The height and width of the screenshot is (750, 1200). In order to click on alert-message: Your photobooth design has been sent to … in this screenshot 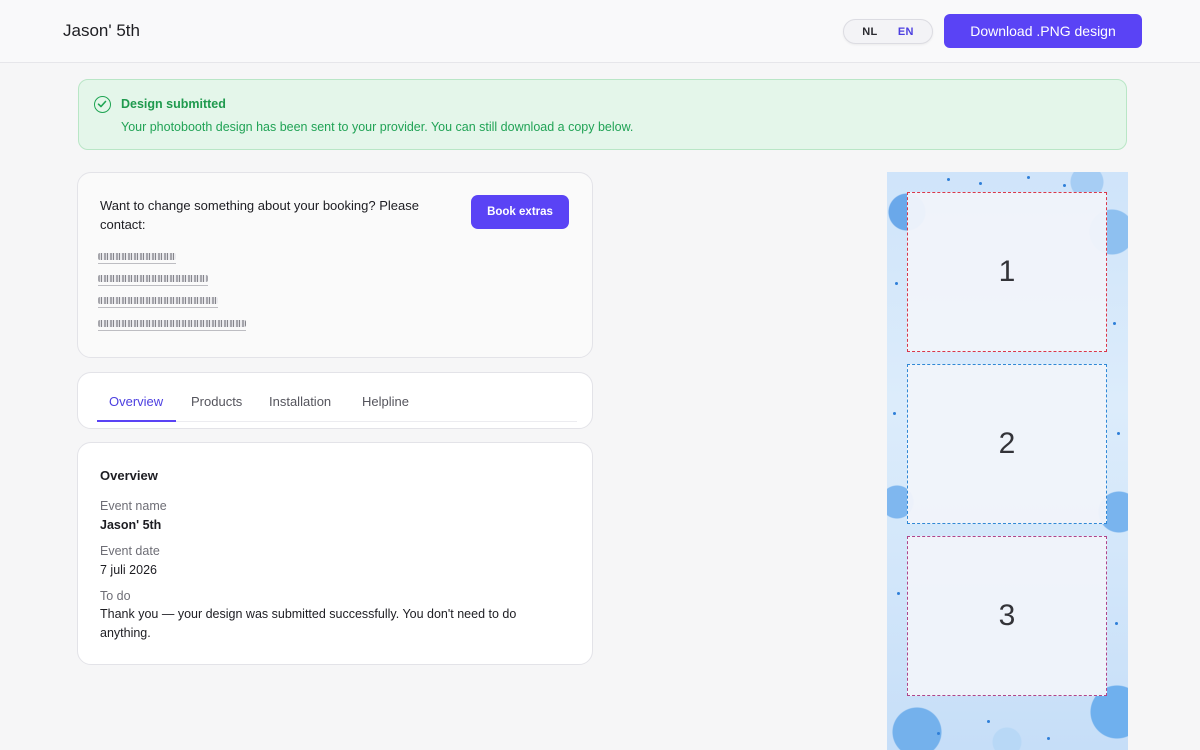, I will do `click(377, 127)`.